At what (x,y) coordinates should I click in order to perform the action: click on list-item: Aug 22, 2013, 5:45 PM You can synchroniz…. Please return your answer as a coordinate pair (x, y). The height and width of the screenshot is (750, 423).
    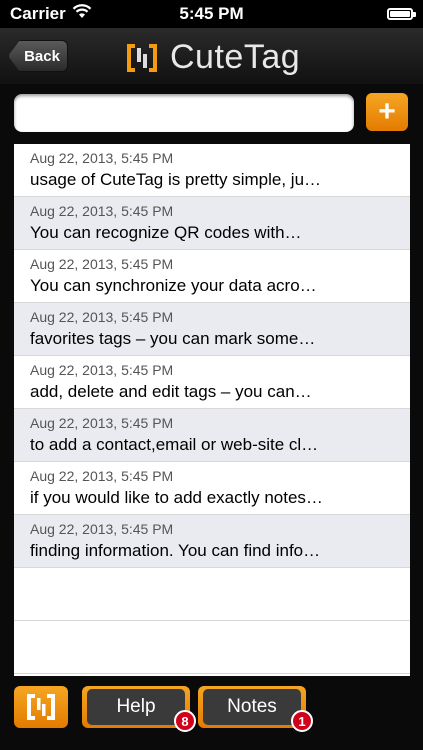
    Looking at the image, I should click on (212, 276).